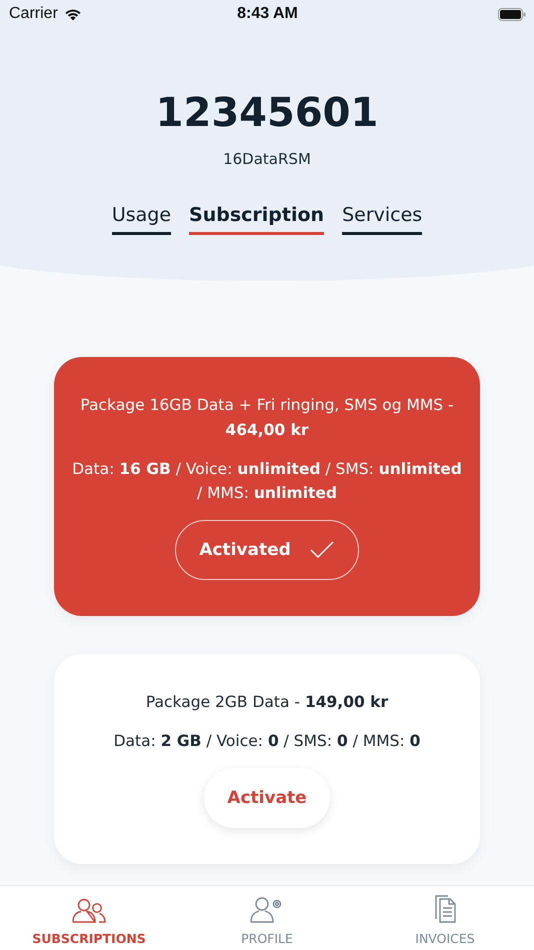  Describe the element at coordinates (267, 798) in the screenshot. I see `activate-button: Activate` at that location.